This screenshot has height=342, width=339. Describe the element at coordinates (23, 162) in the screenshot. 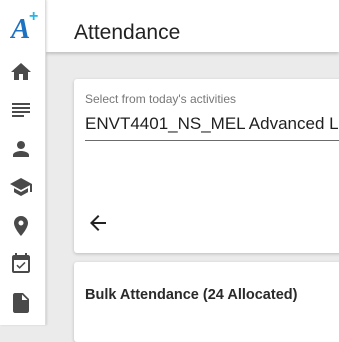

I see `sidebar: A +` at that location.